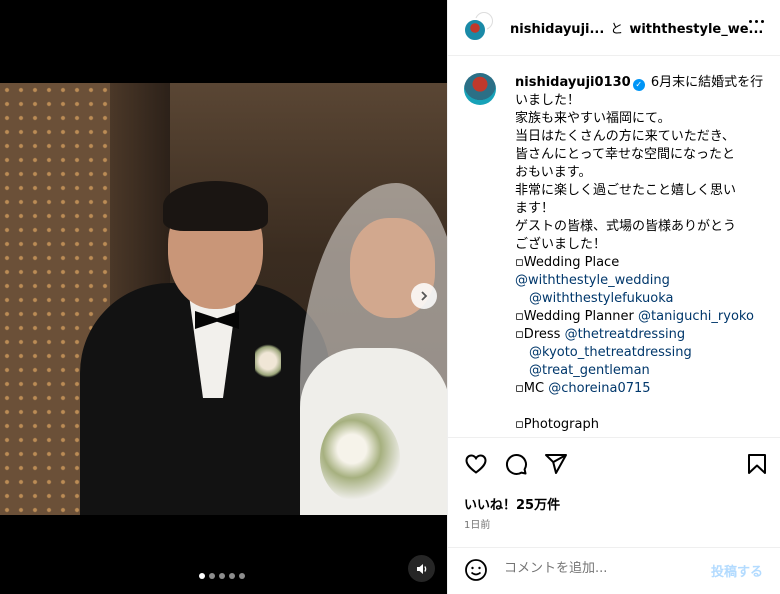  I want to click on post-actions: いいね！25万件 1日前, so click(614, 492).